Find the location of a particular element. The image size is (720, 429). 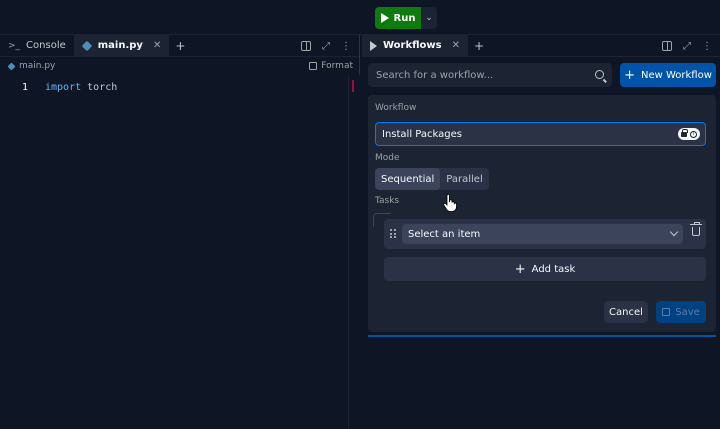

tab-label: Console is located at coordinates (46, 45).